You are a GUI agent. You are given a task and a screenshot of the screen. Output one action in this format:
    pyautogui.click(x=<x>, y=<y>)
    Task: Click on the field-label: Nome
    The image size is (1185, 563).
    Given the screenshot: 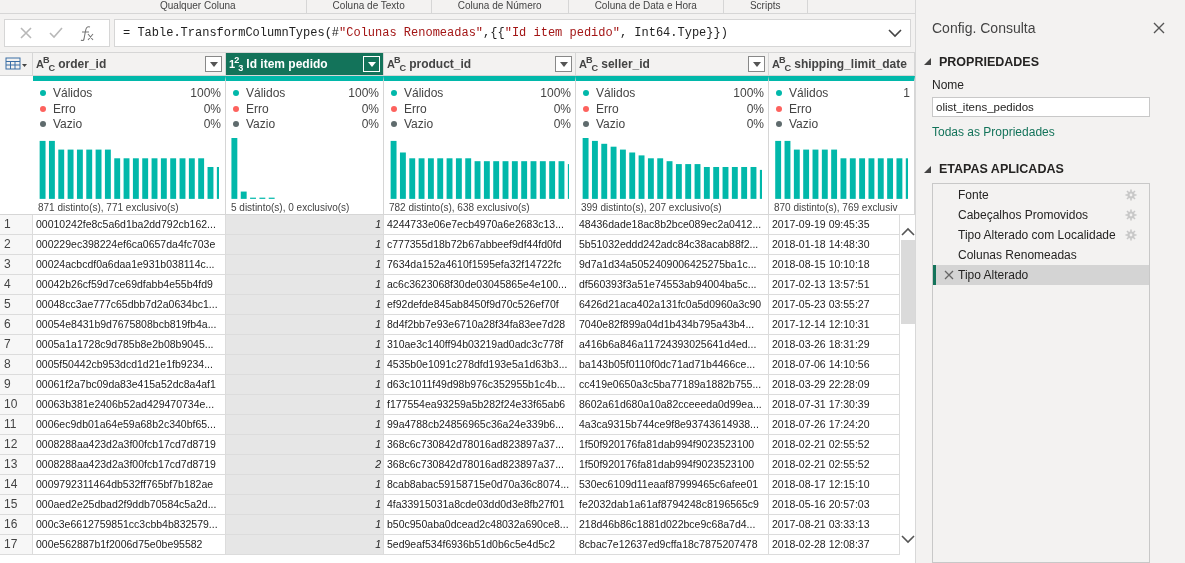 What is the action you would take?
    pyautogui.click(x=948, y=84)
    